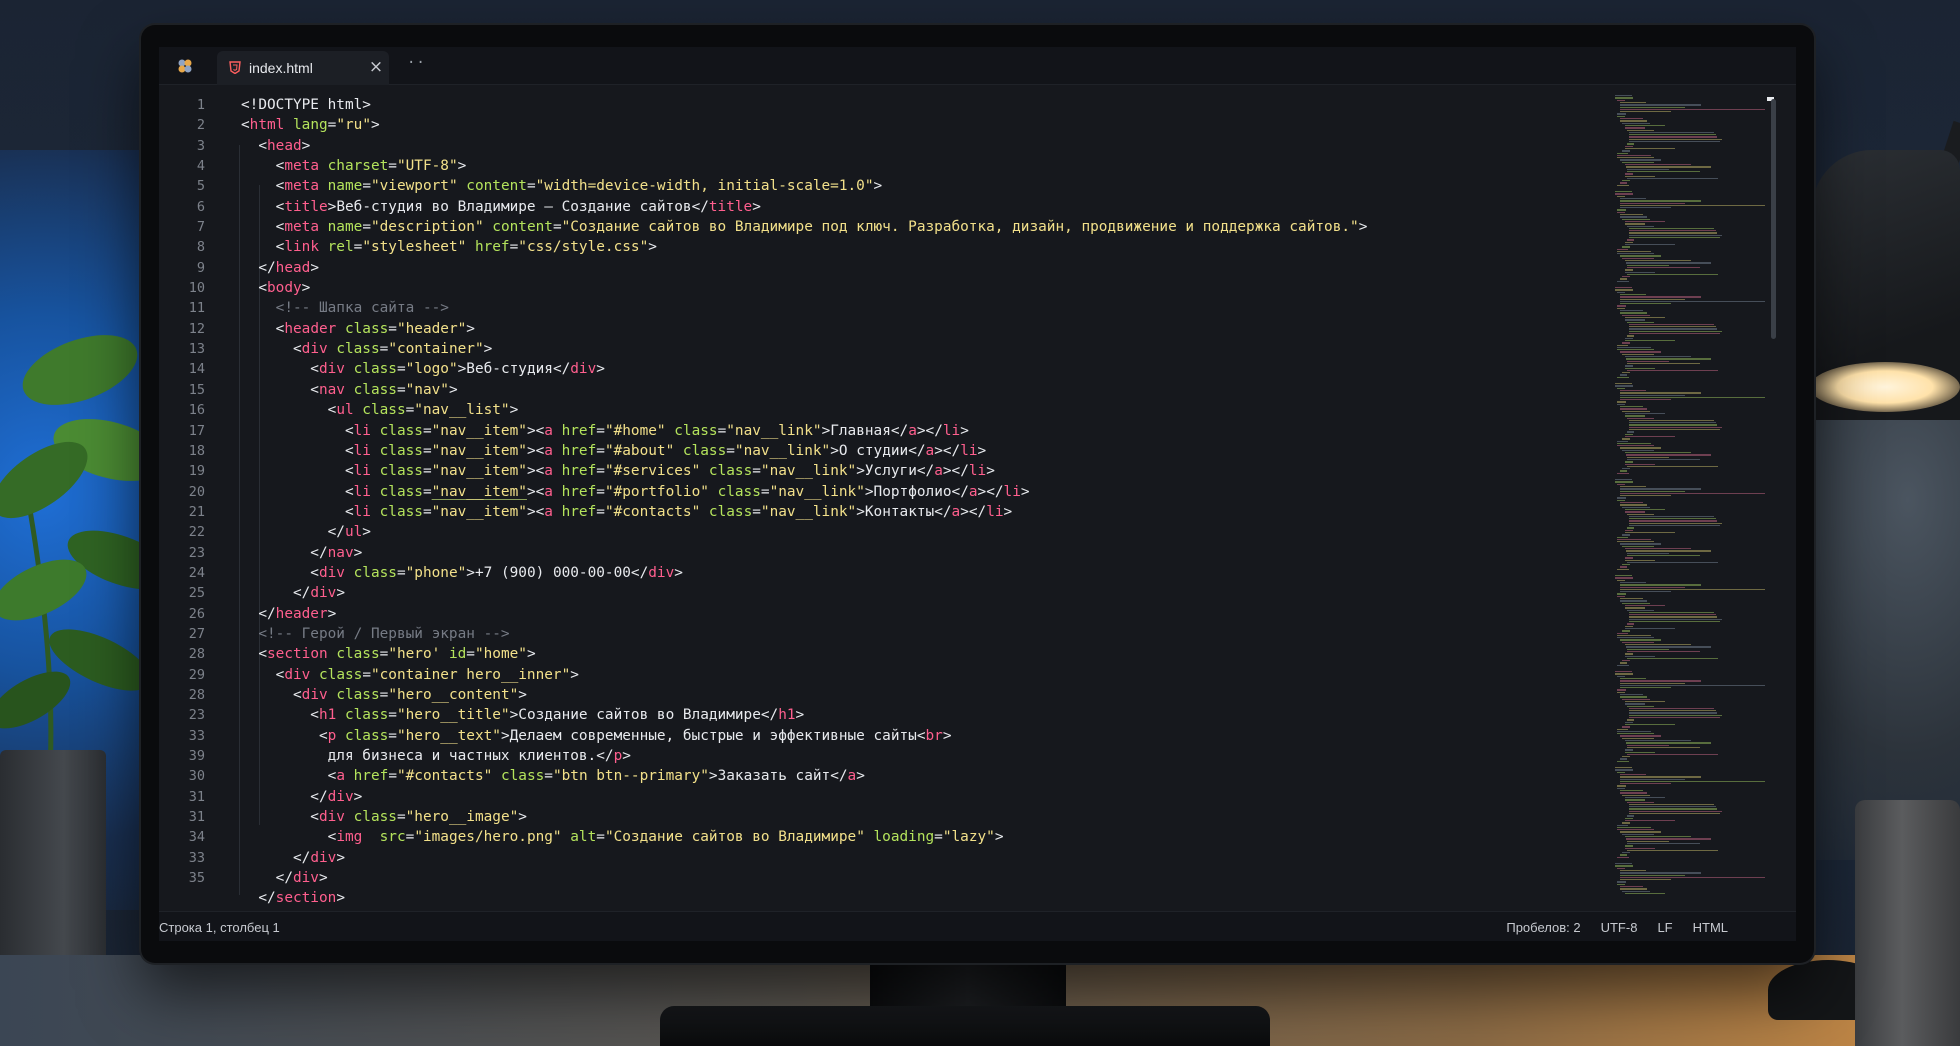  Describe the element at coordinates (951, 430) in the screenshot. I see `code-token-tag: li` at that location.